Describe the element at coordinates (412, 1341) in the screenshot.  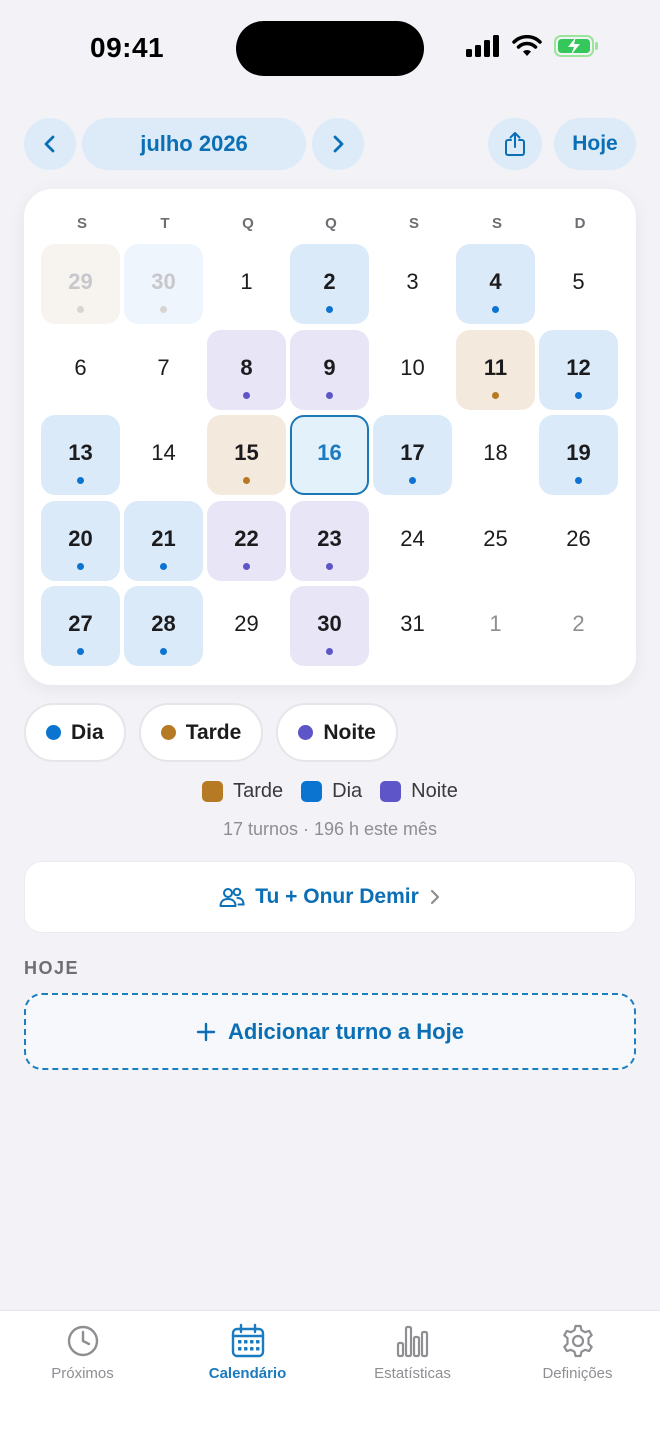
I see `bar-chart-icon` at that location.